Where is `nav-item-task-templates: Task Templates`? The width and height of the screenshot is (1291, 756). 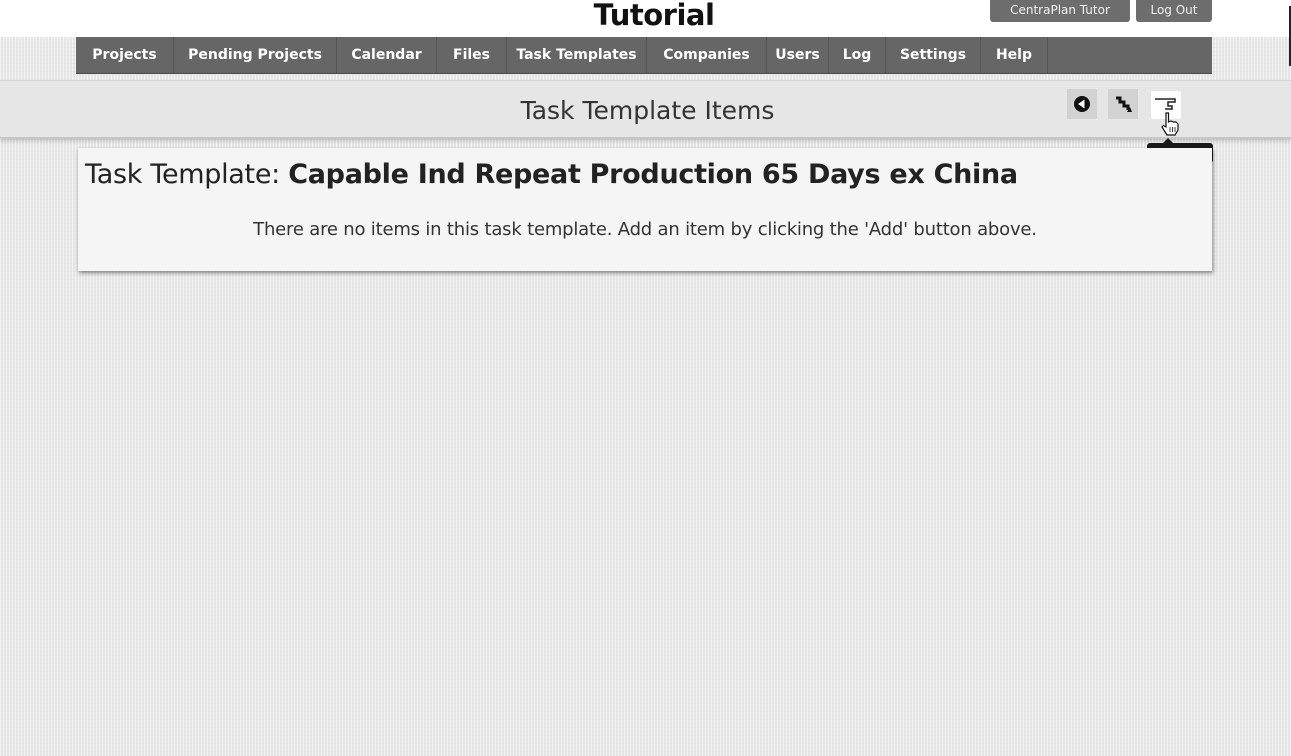 nav-item-task-templates: Task Templates is located at coordinates (577, 55).